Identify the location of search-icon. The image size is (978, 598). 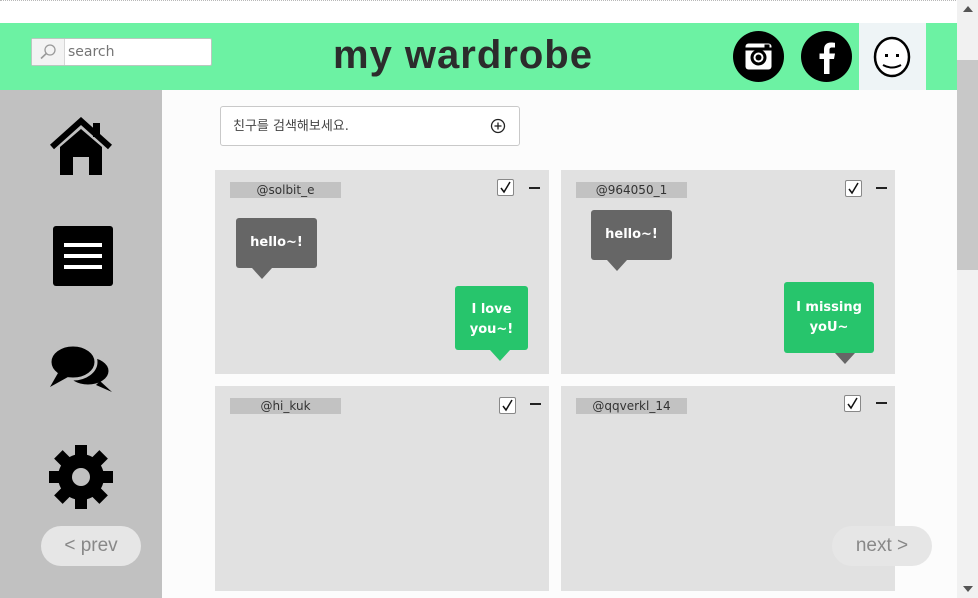
(48, 52).